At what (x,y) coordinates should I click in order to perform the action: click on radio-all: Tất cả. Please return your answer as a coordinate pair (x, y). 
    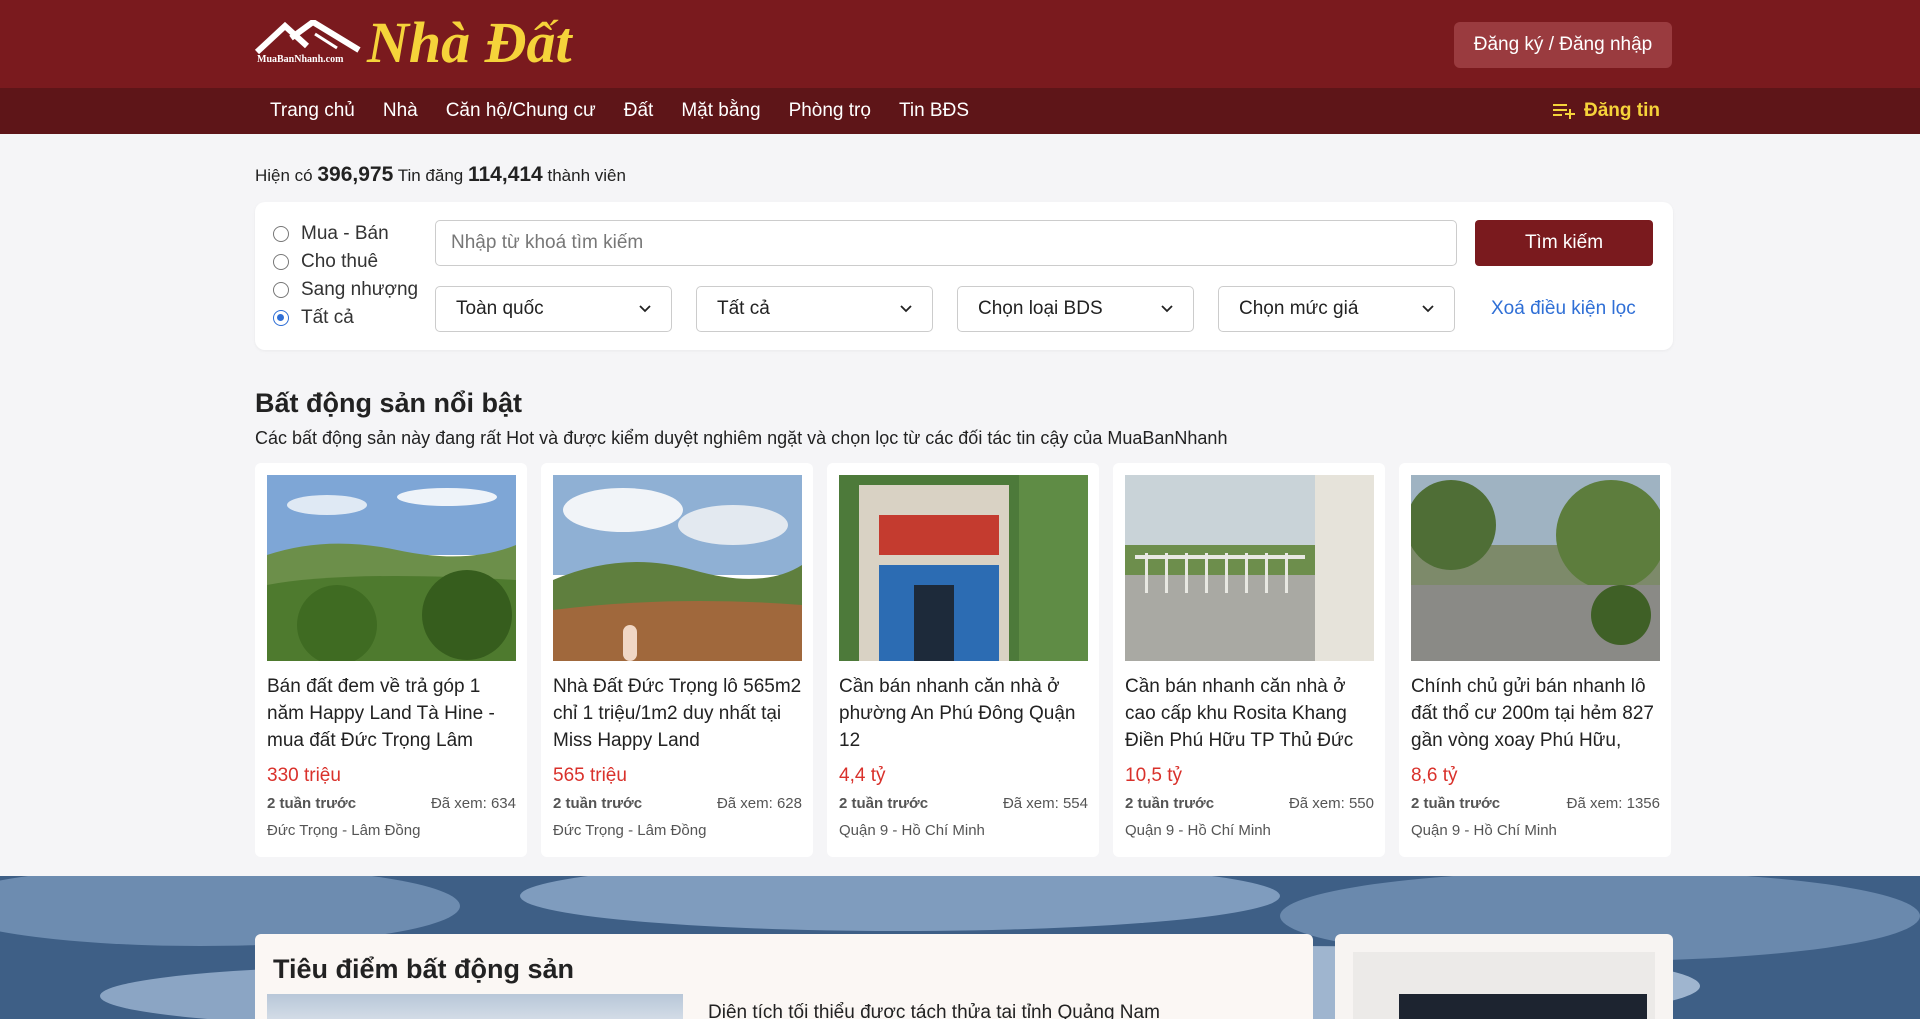
    Looking at the image, I should click on (345, 318).